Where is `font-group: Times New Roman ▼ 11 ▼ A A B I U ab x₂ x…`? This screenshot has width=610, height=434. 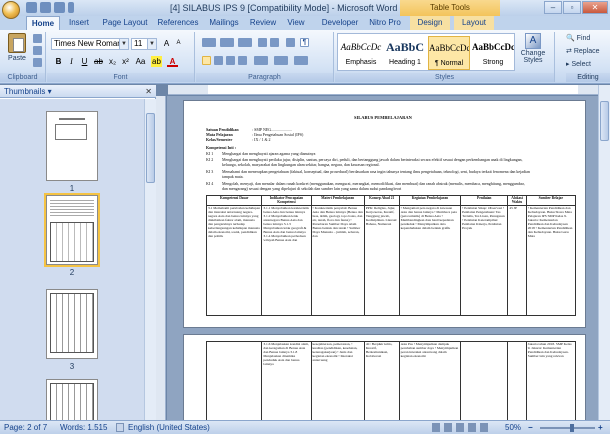
font-group: Times New Roman ▼ 11 ▼ A A B I U ab x₂ x… is located at coordinates (121, 57).